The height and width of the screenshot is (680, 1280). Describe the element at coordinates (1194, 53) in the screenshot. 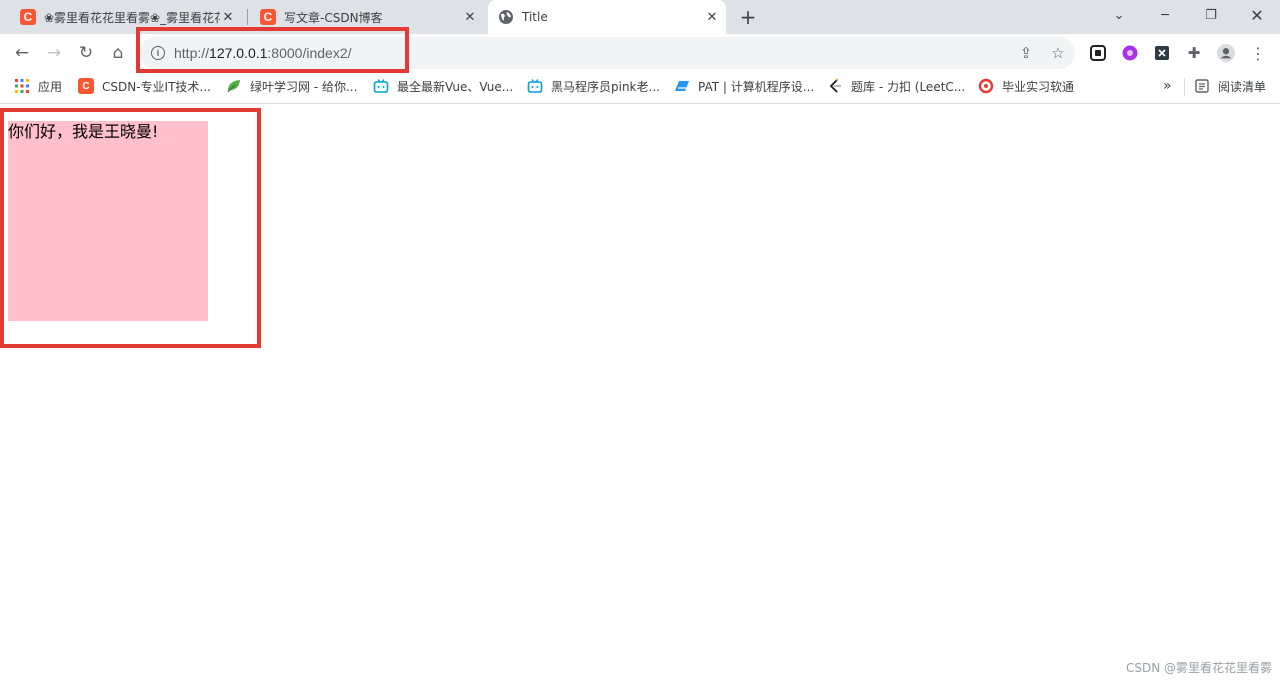

I see `puzzle-icon: ✚` at that location.